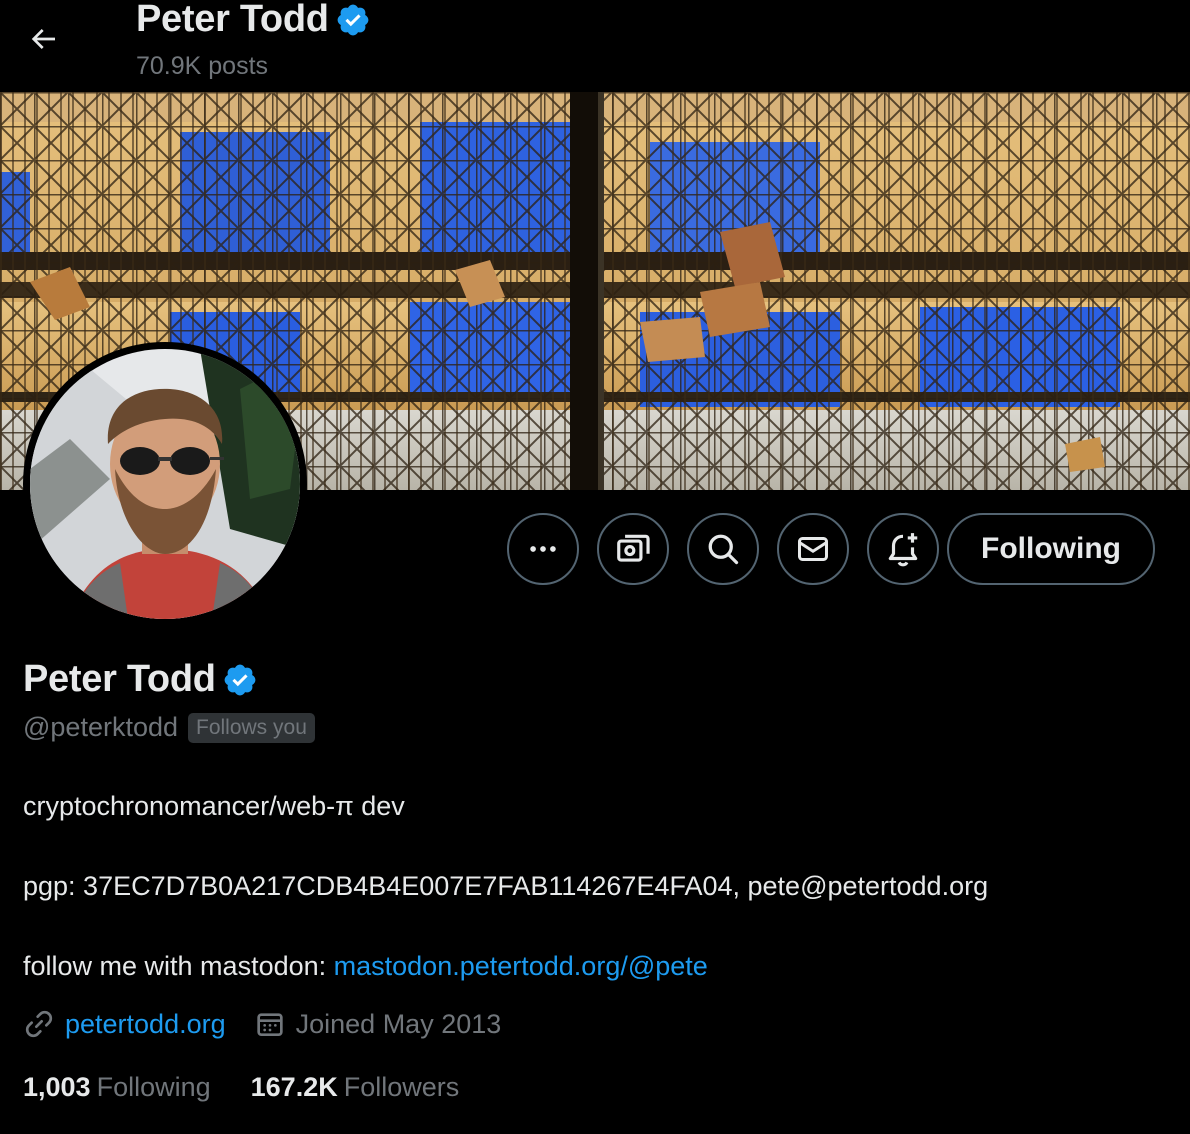 The height and width of the screenshot is (1134, 1190). I want to click on header-name-row: Peter Todd, so click(253, 20).